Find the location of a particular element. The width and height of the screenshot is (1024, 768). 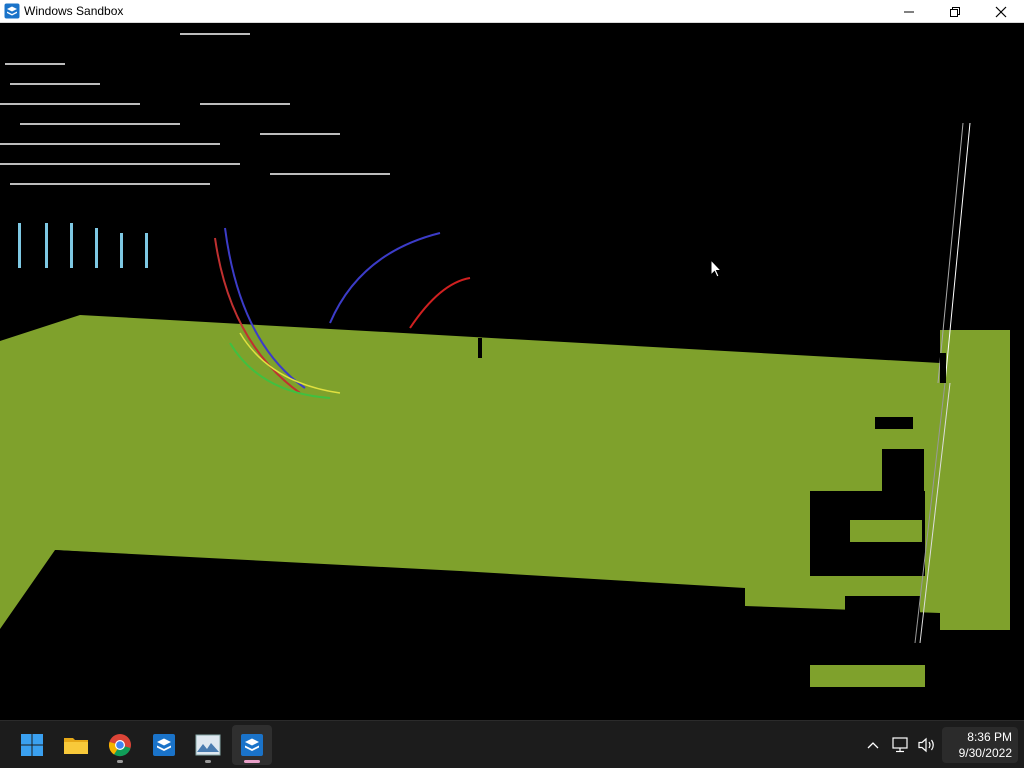

chrome-button is located at coordinates (120, 745).